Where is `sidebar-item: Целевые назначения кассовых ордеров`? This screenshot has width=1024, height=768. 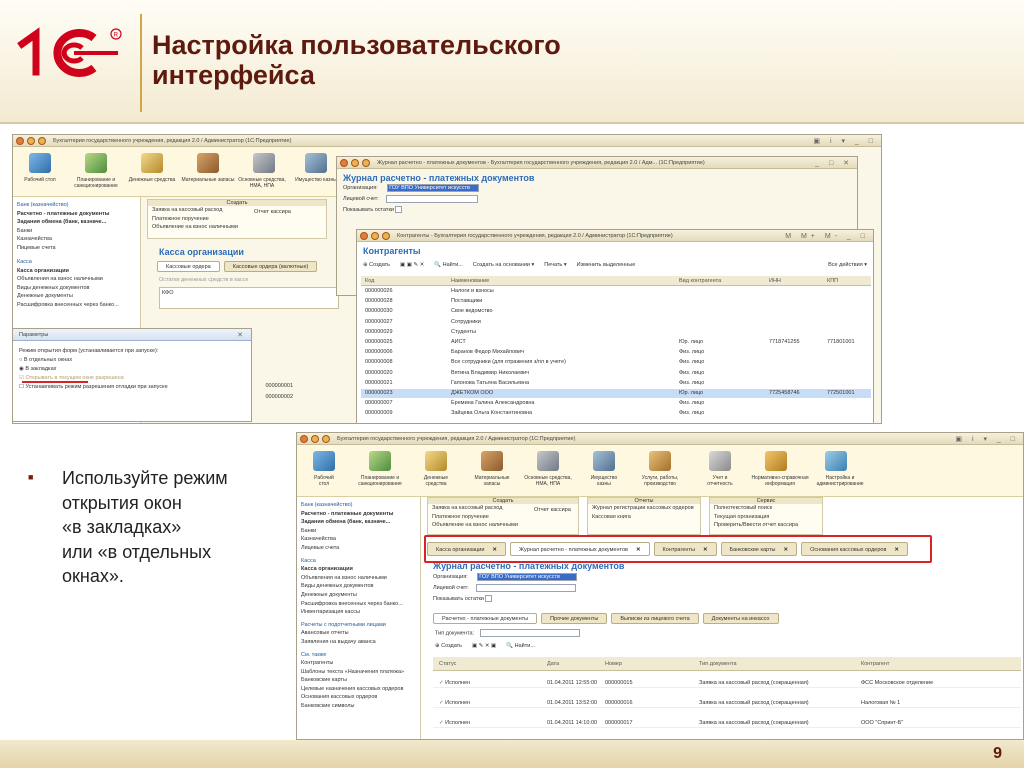 sidebar-item: Целевые назначения кассовых ордеров is located at coordinates (358, 689).